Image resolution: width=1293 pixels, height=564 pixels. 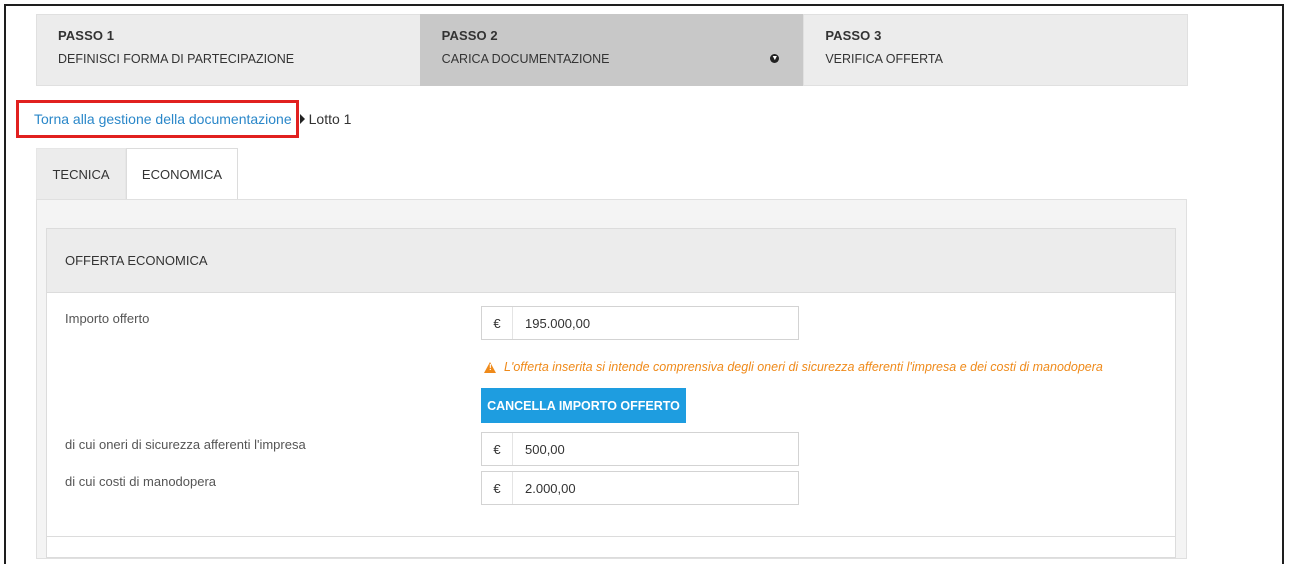 What do you see at coordinates (81, 174) in the screenshot?
I see `tab-tecnica: TECNICA` at bounding box center [81, 174].